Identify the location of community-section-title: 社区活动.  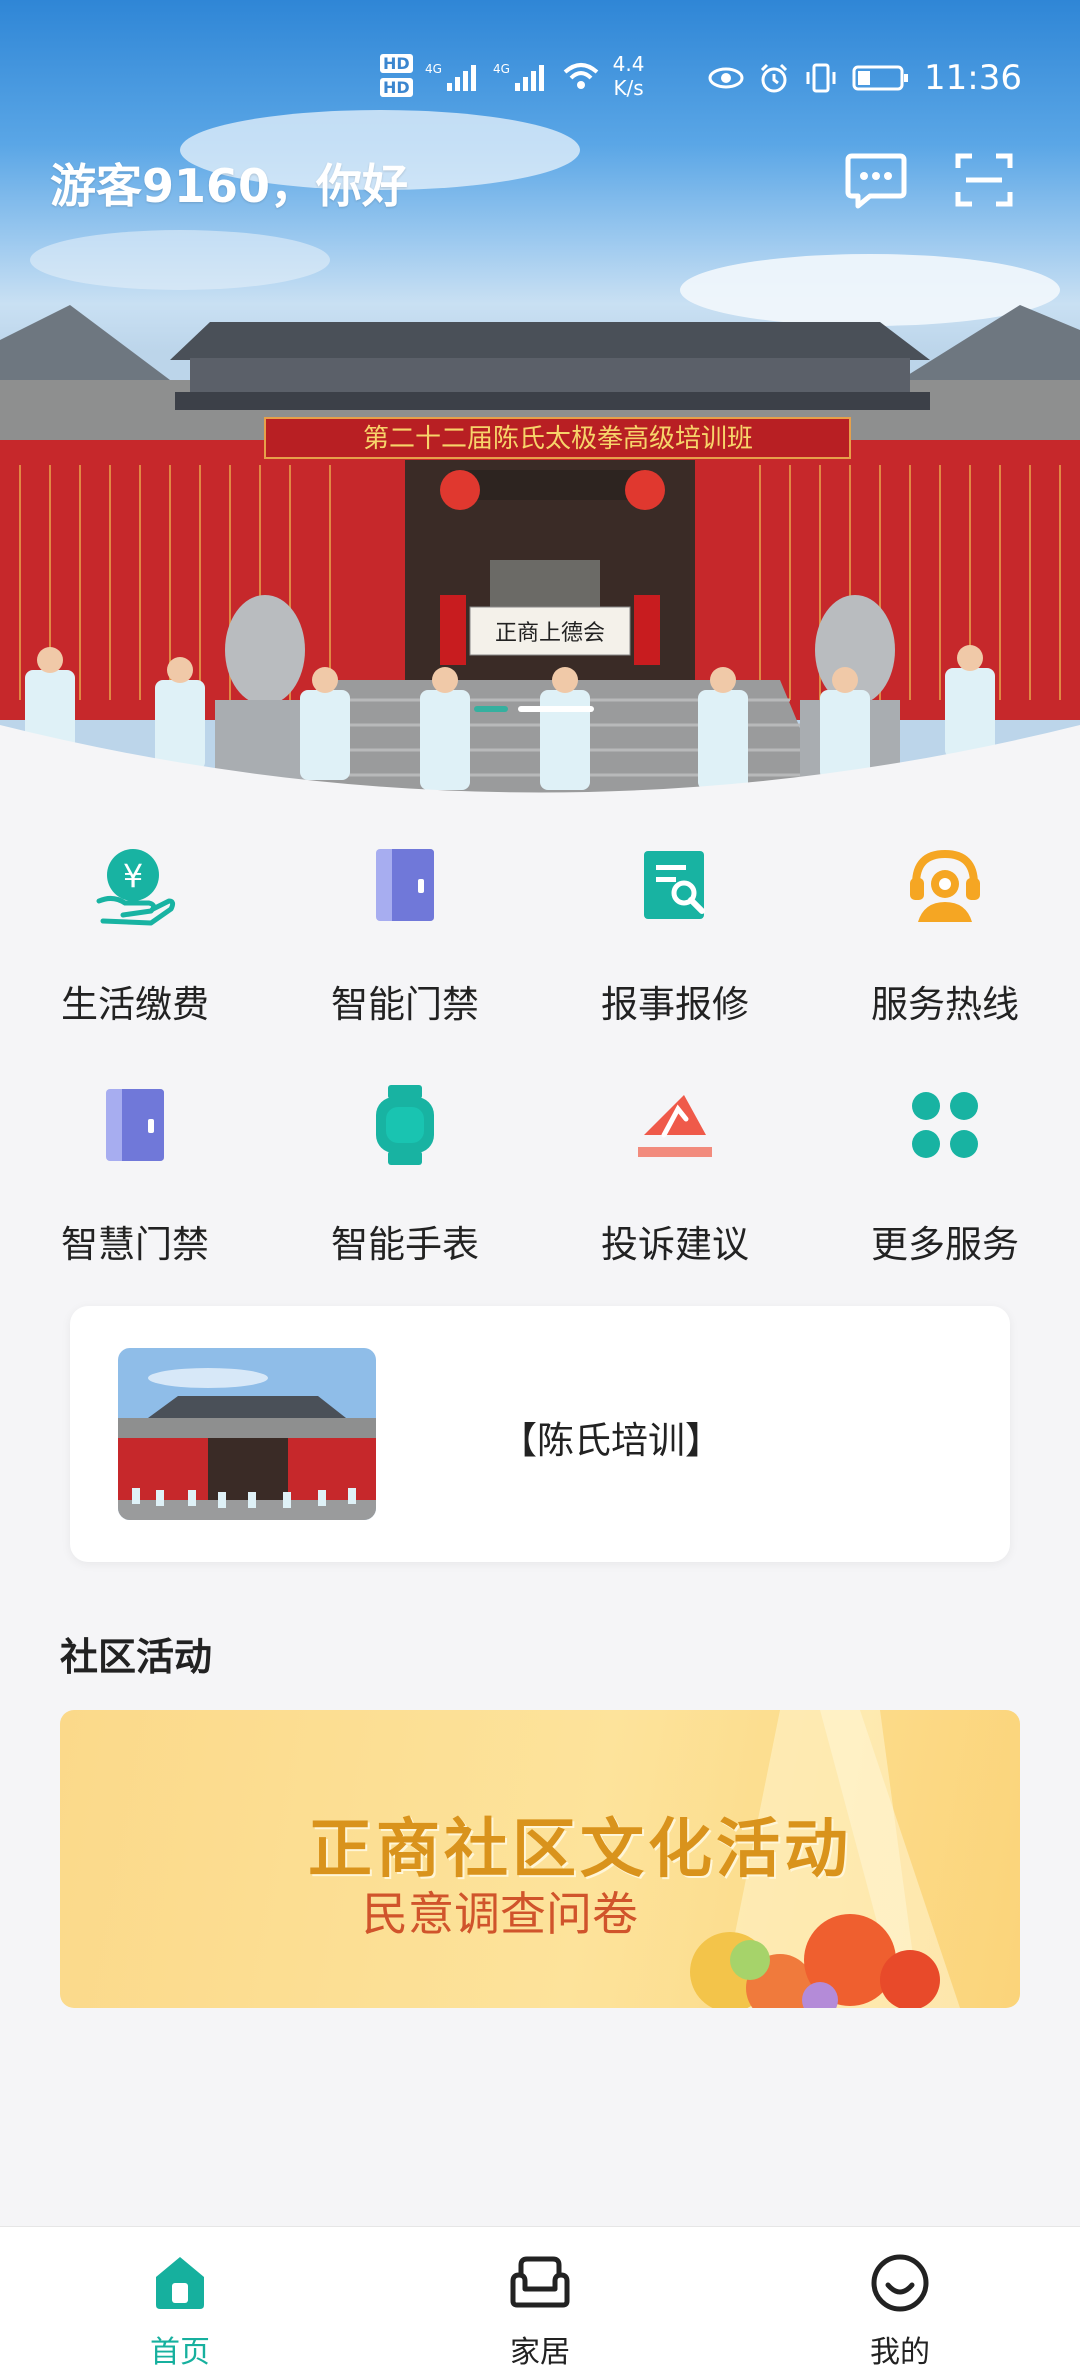
(136, 1657).